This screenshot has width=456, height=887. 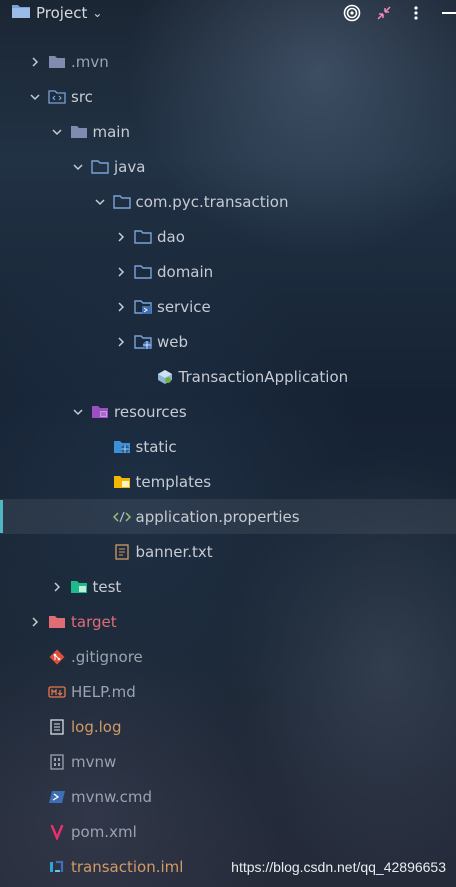 I want to click on tree-node-label: .mvn, so click(x=90, y=61).